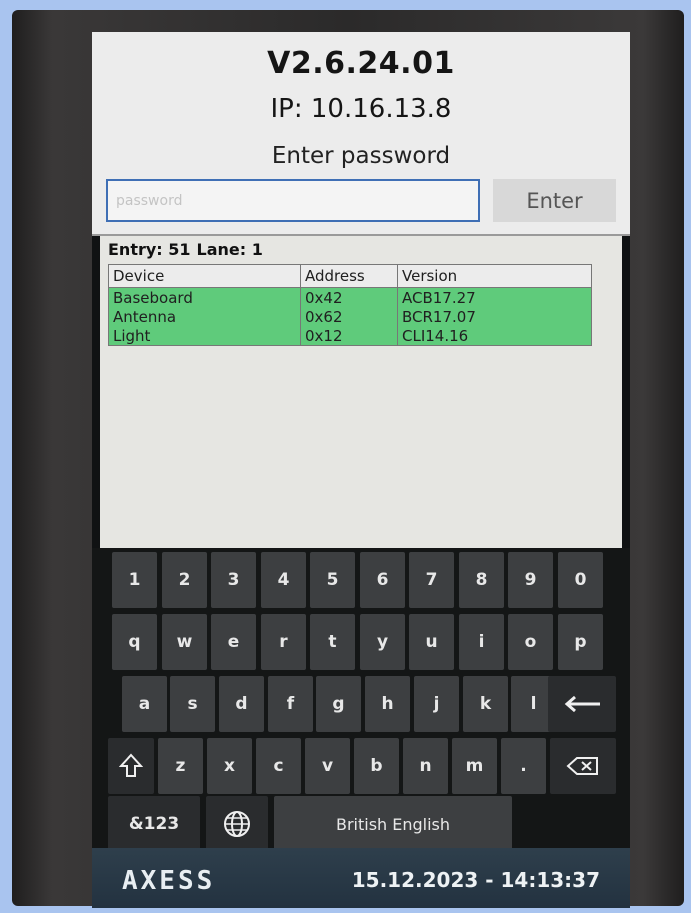 This screenshot has width=691, height=913. What do you see at coordinates (134, 580) in the screenshot?
I see `key-1: 1` at bounding box center [134, 580].